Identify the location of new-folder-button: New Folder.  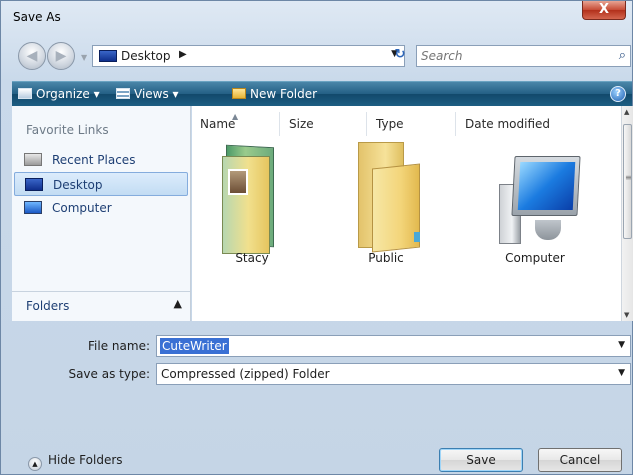
(274, 94).